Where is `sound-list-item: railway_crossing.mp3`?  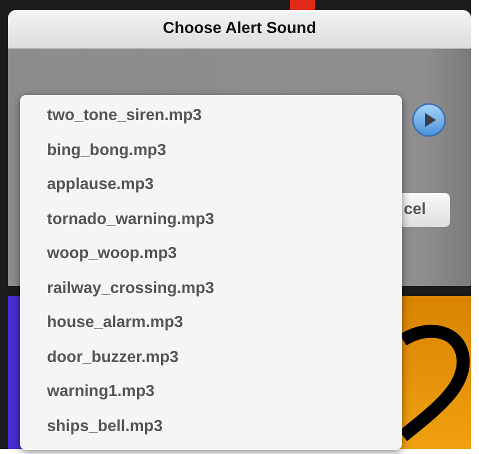 sound-list-item: railway_crossing.mp3 is located at coordinates (211, 289).